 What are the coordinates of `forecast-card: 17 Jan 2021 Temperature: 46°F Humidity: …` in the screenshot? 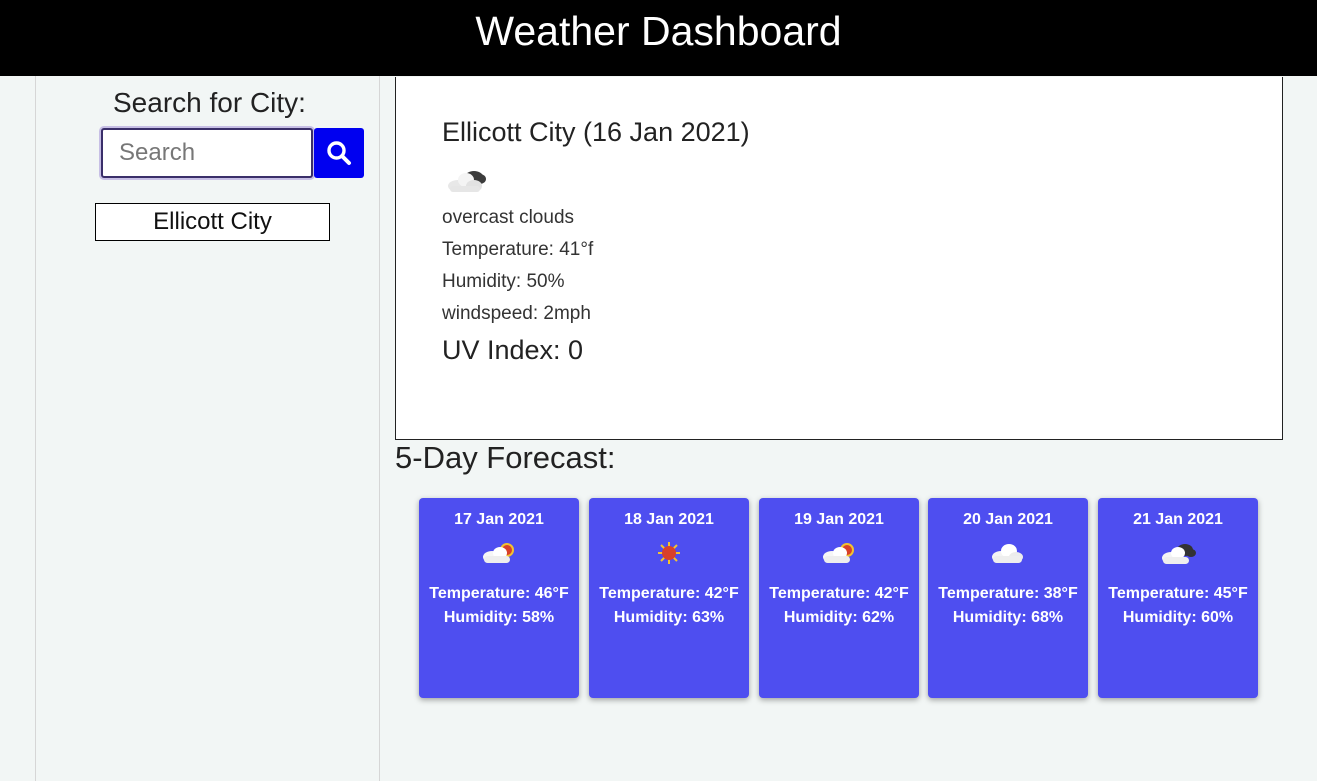 It's located at (499, 598).